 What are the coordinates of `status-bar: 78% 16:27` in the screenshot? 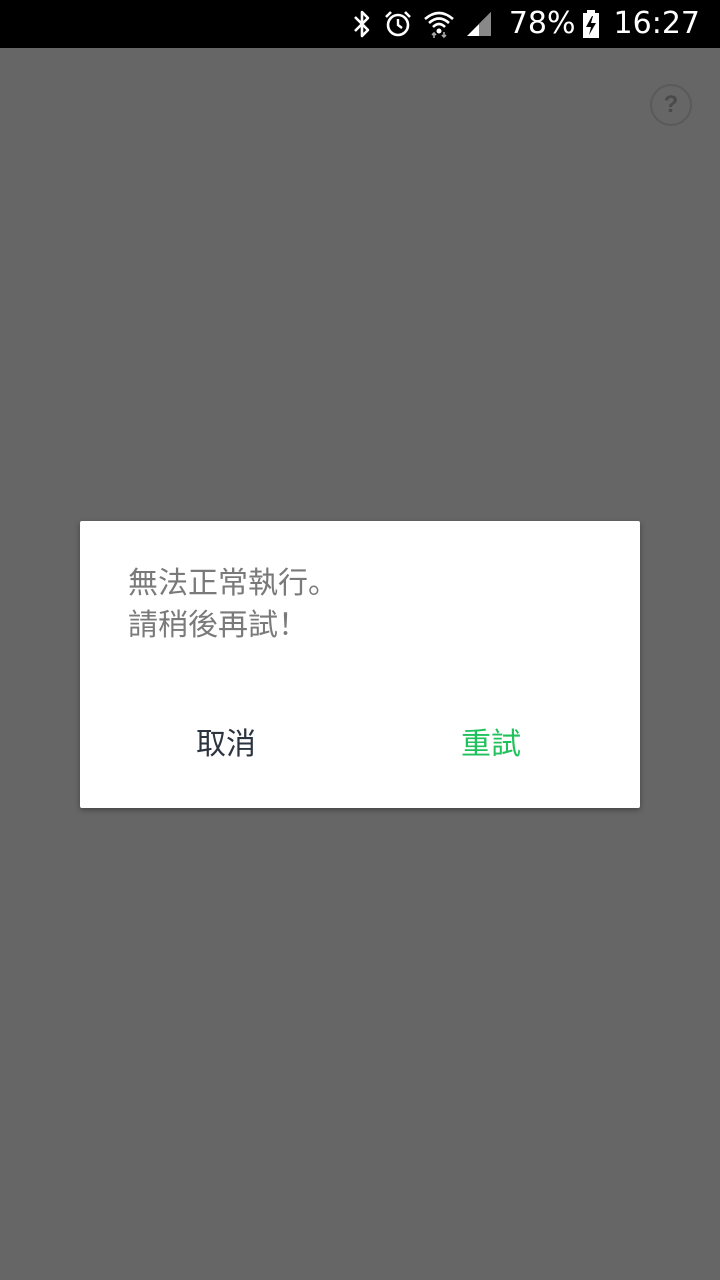 It's located at (360, 24).